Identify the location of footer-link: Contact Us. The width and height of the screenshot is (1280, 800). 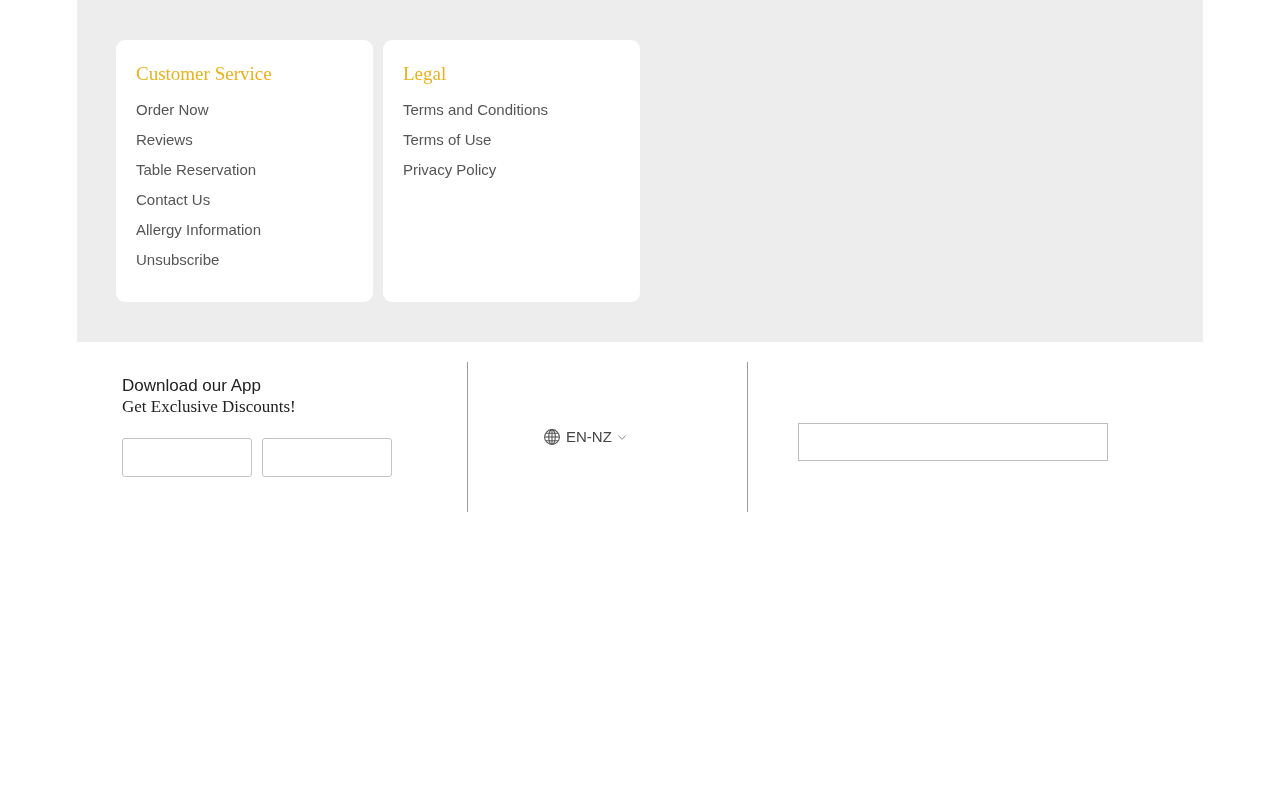
(173, 200).